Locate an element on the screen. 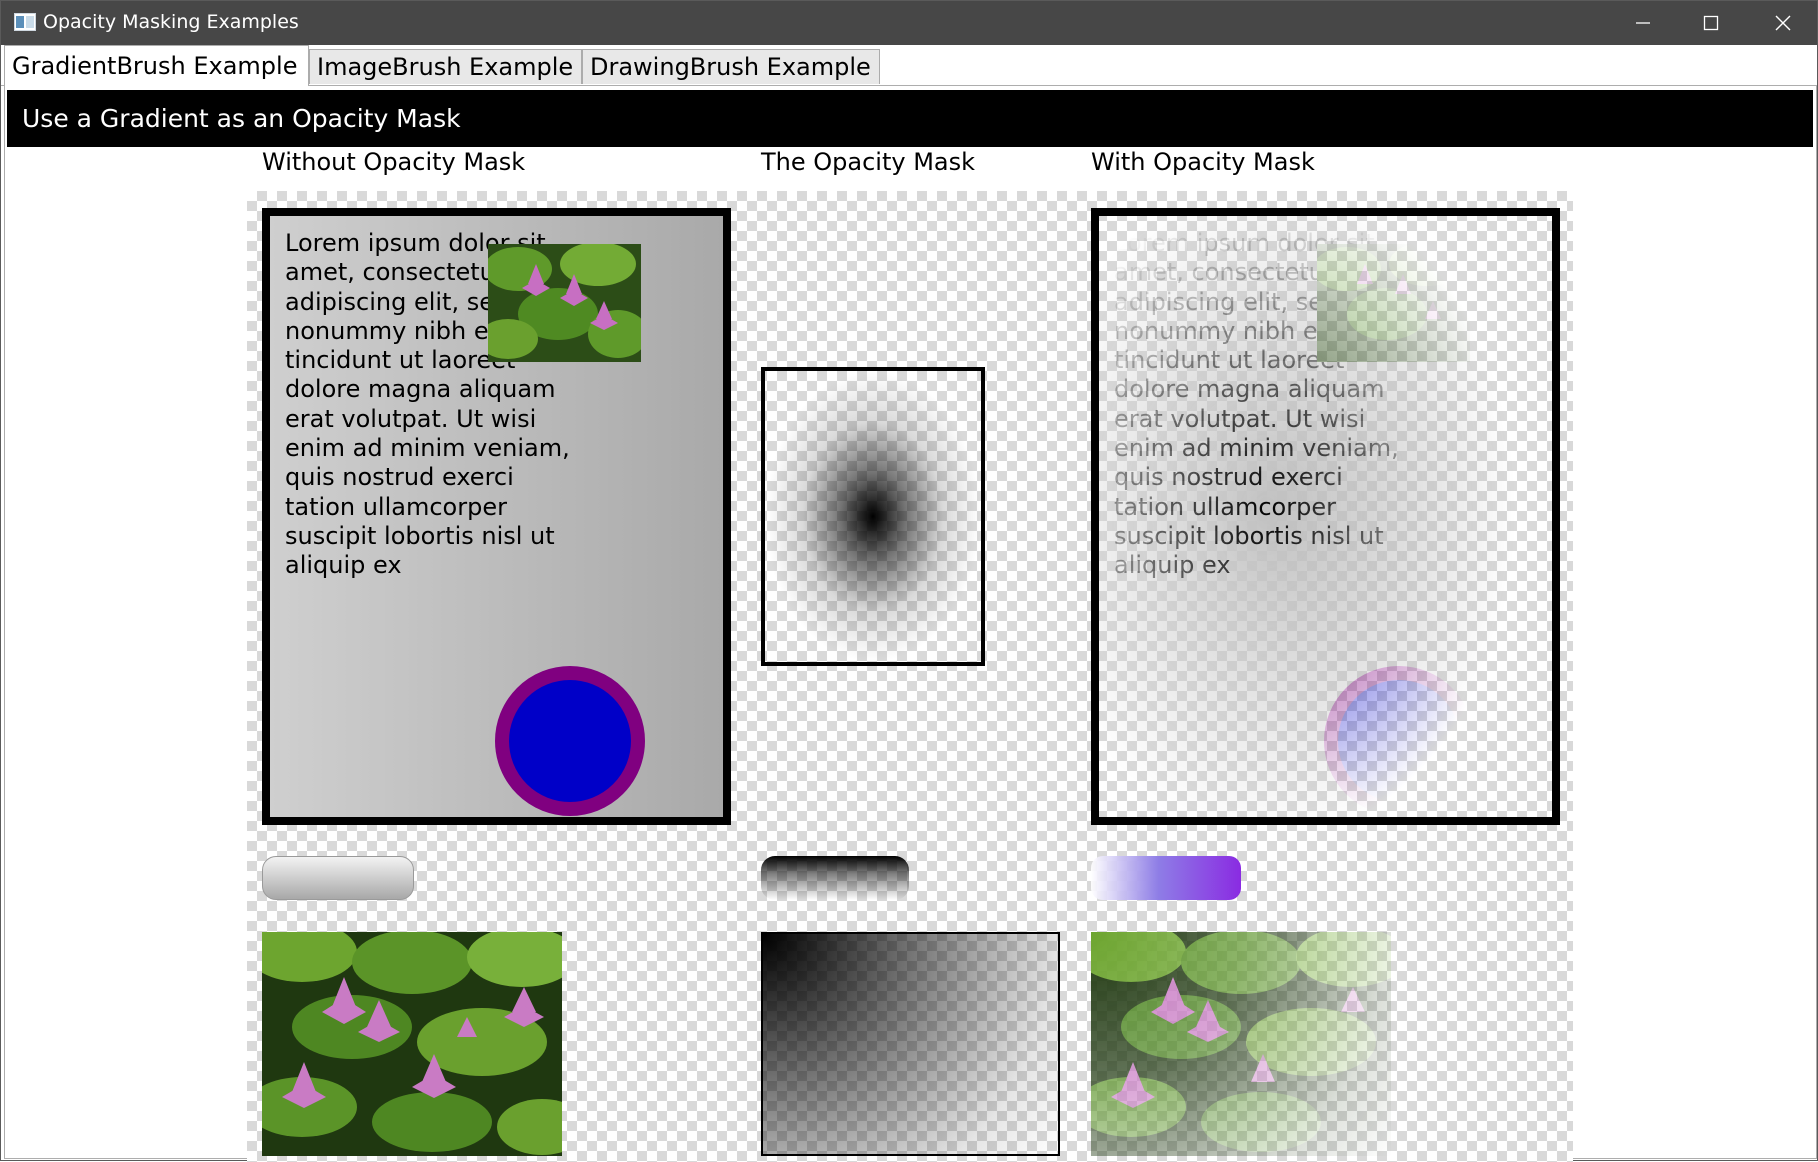 This screenshot has height=1162, width=1818. masked-water-lilies-art is located at coordinates (1241, 1044).